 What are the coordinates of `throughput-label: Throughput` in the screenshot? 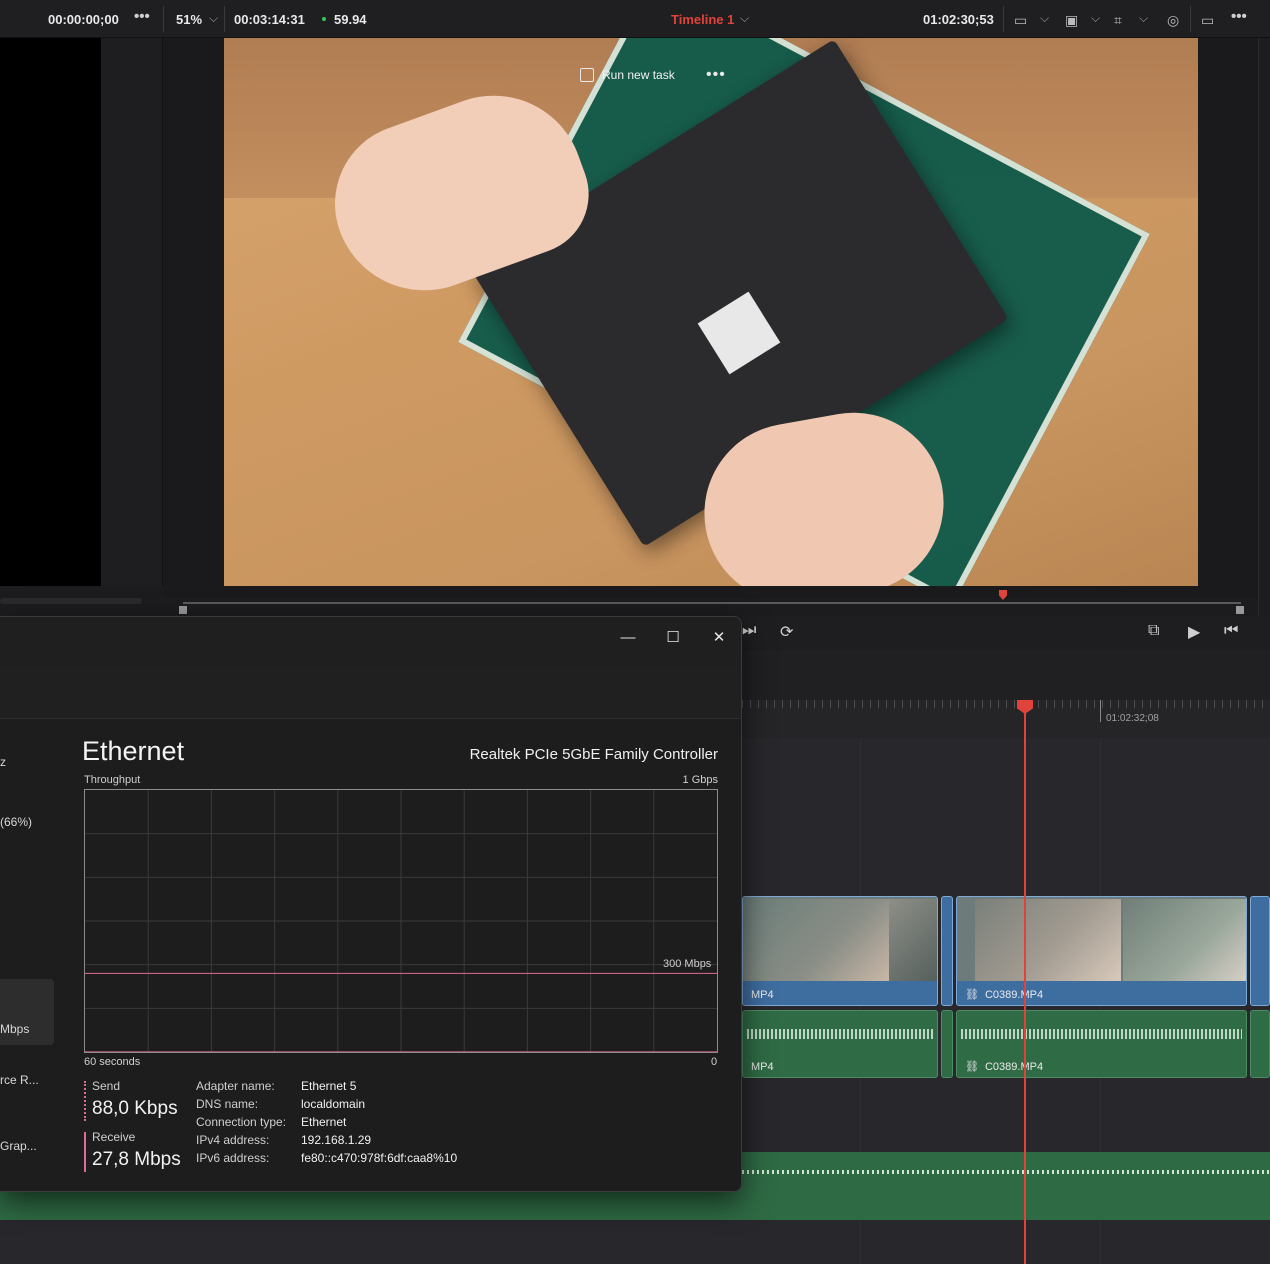 It's located at (112, 780).